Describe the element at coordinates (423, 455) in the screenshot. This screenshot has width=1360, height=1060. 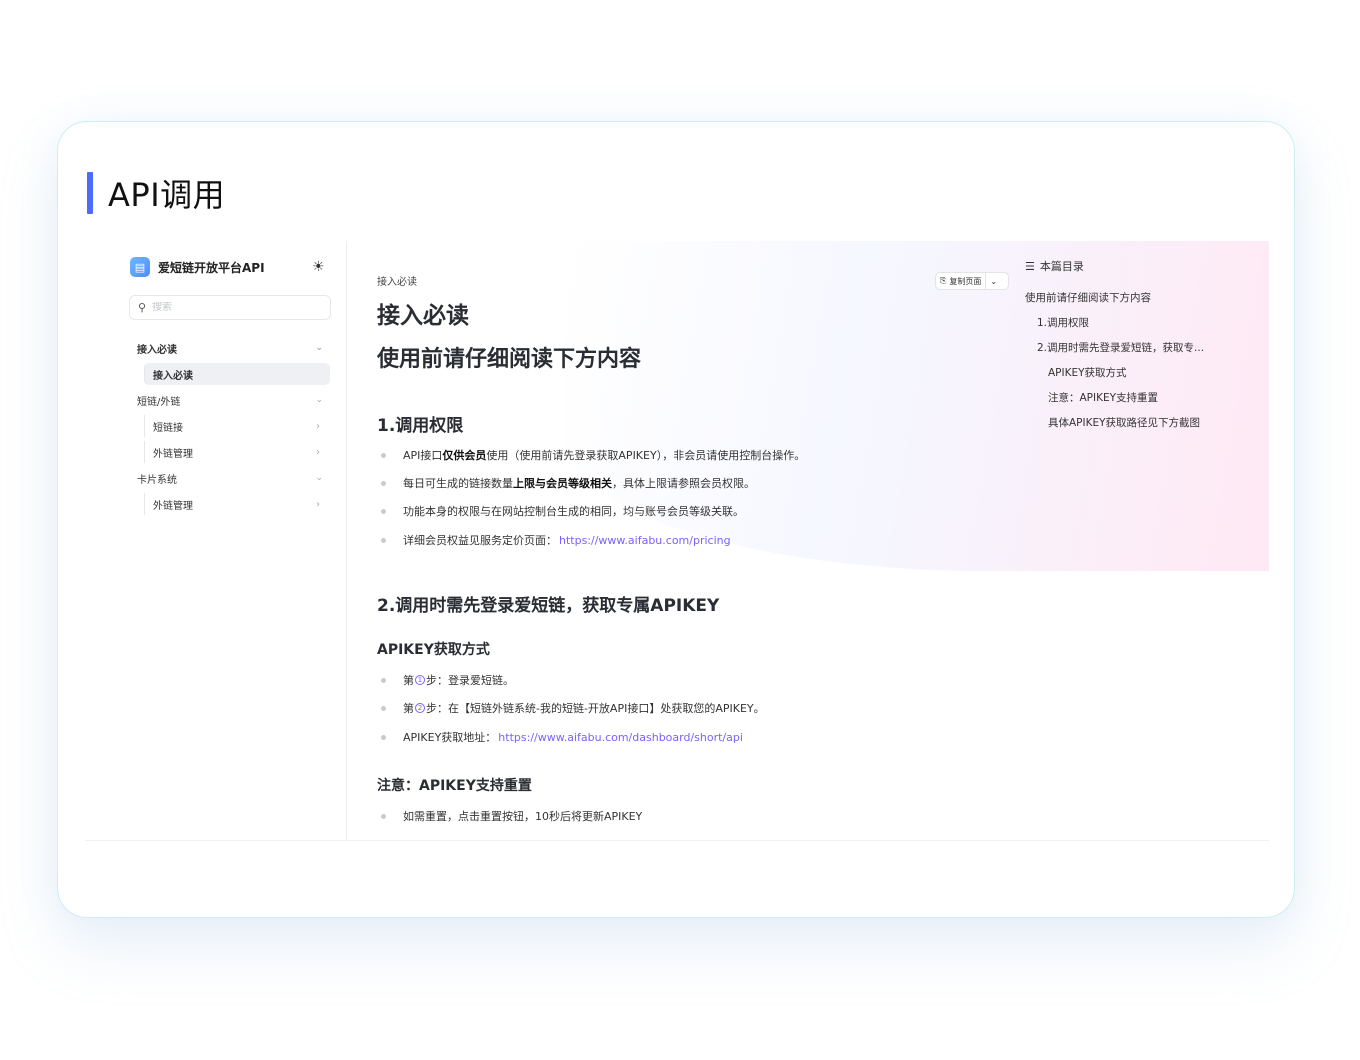
I see `text: API接口` at that location.